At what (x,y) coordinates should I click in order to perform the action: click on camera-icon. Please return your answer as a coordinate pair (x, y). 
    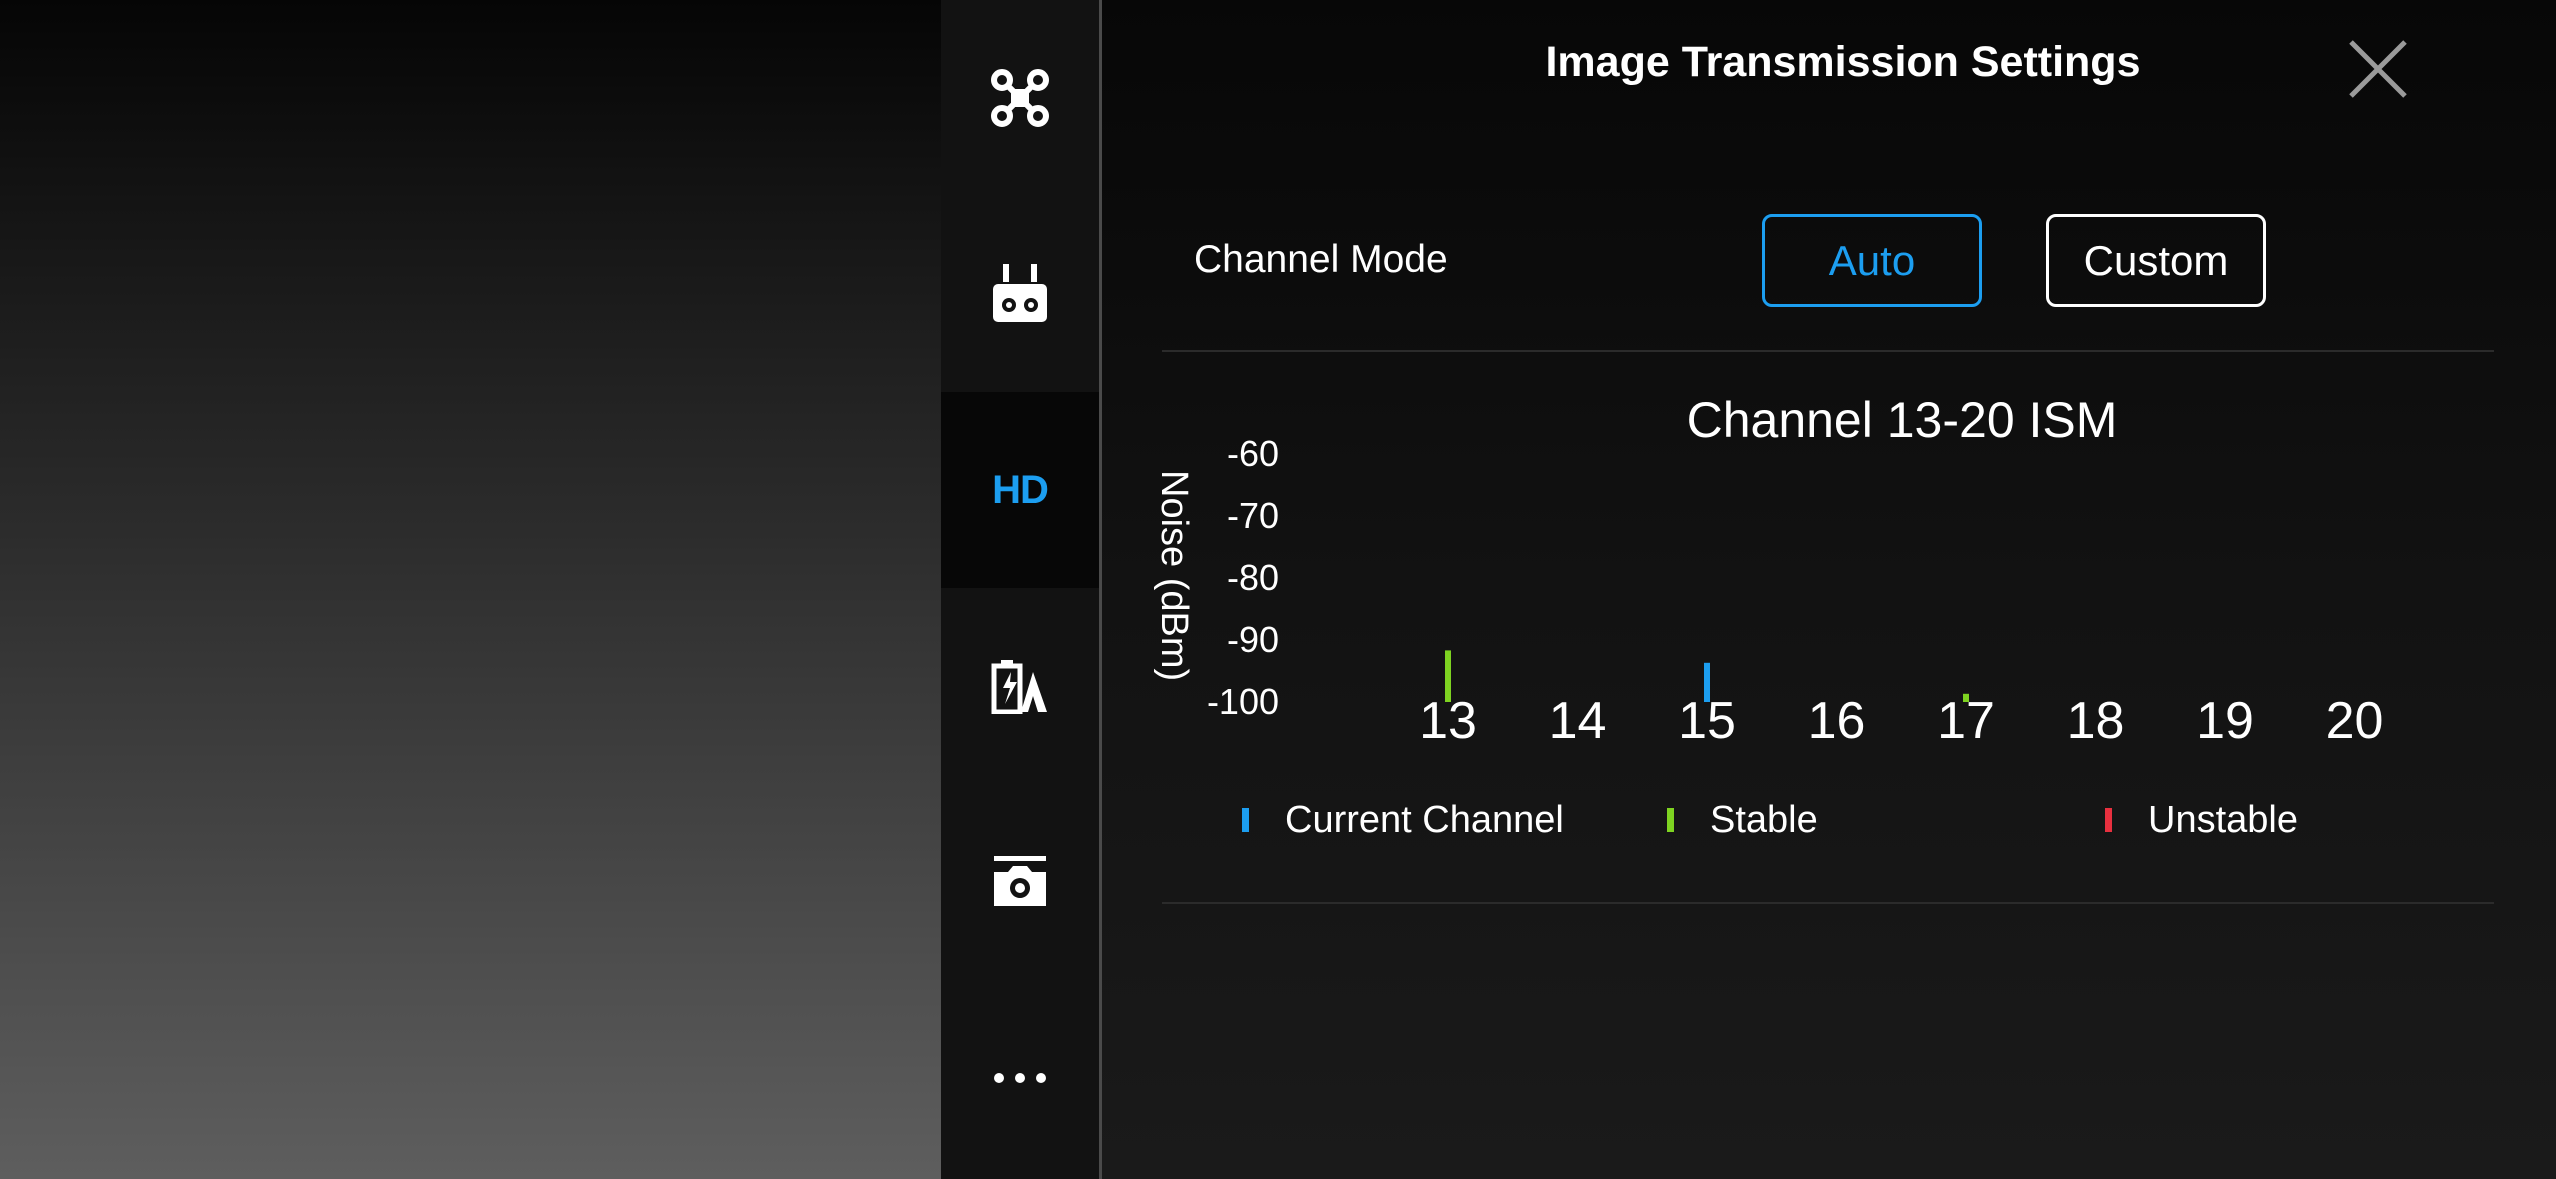
    Looking at the image, I should click on (1020, 881).